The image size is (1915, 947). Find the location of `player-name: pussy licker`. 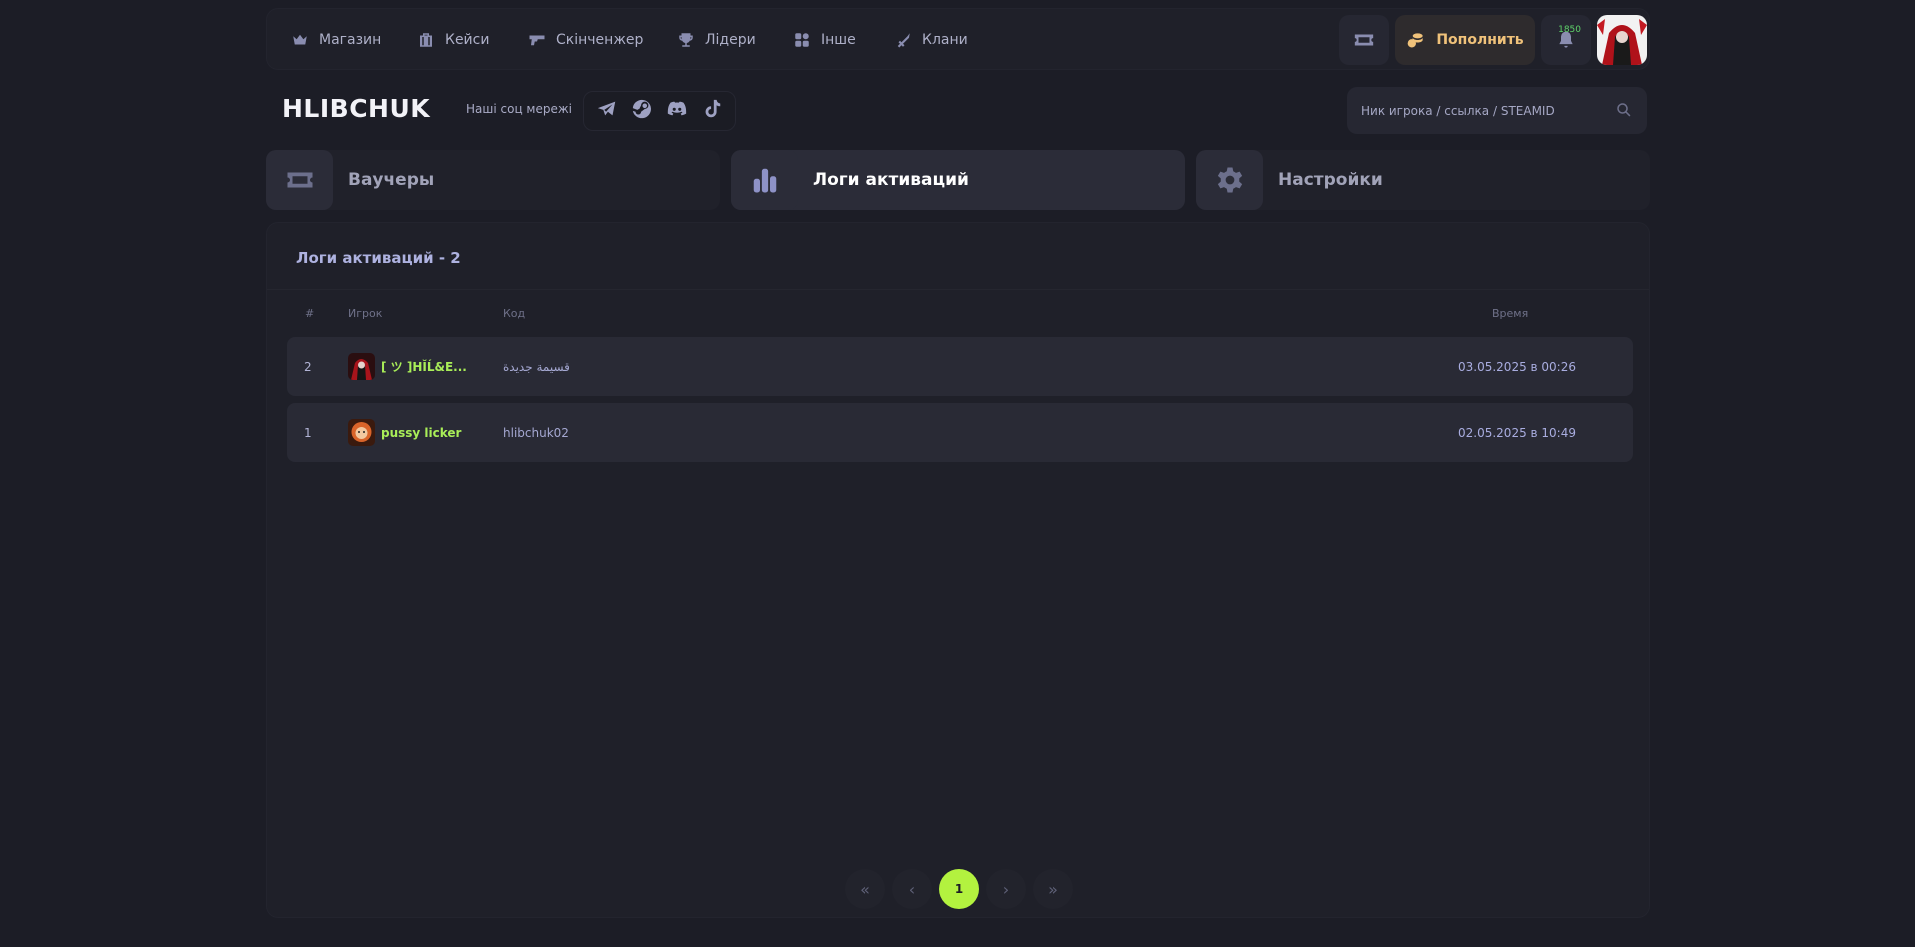

player-name: pussy licker is located at coordinates (421, 432).